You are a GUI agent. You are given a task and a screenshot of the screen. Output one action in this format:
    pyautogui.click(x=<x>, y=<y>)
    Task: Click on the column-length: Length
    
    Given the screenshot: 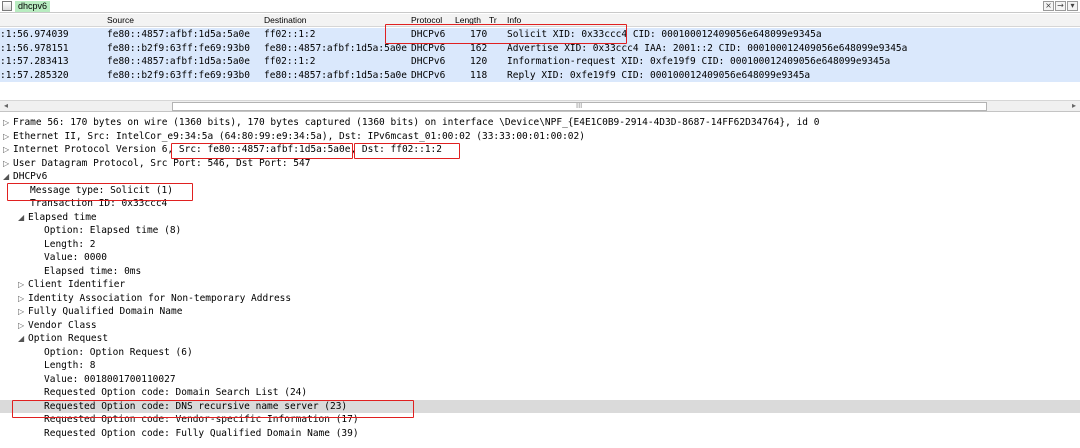 What is the action you would take?
    pyautogui.click(x=468, y=20)
    